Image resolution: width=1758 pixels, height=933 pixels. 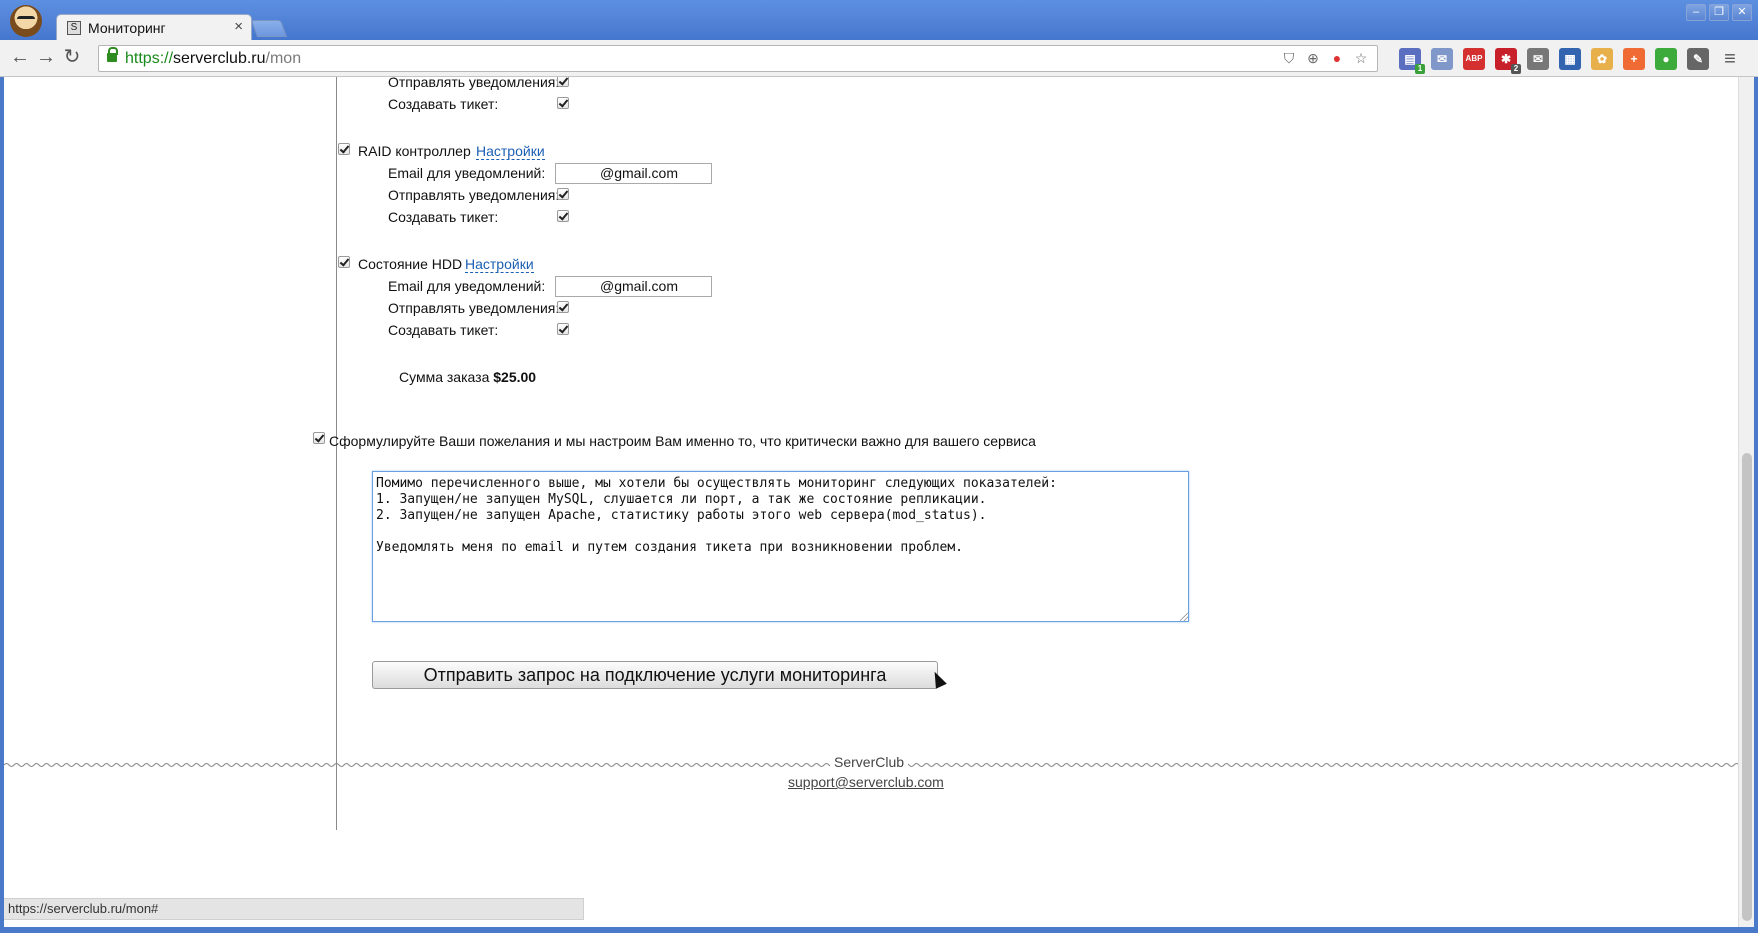 What do you see at coordinates (1508, 61) in the screenshot?
I see `lastpass-ext-icon: ✱ 2` at bounding box center [1508, 61].